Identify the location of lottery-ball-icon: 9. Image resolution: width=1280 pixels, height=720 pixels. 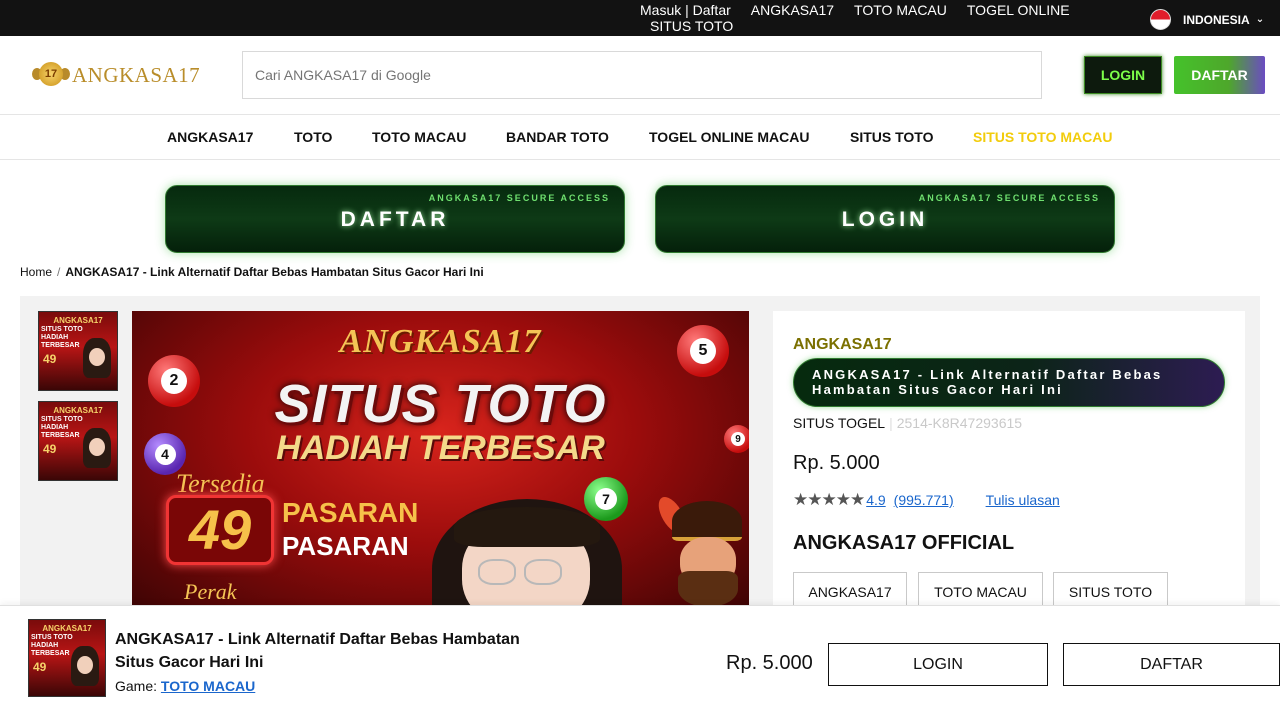
(736, 439).